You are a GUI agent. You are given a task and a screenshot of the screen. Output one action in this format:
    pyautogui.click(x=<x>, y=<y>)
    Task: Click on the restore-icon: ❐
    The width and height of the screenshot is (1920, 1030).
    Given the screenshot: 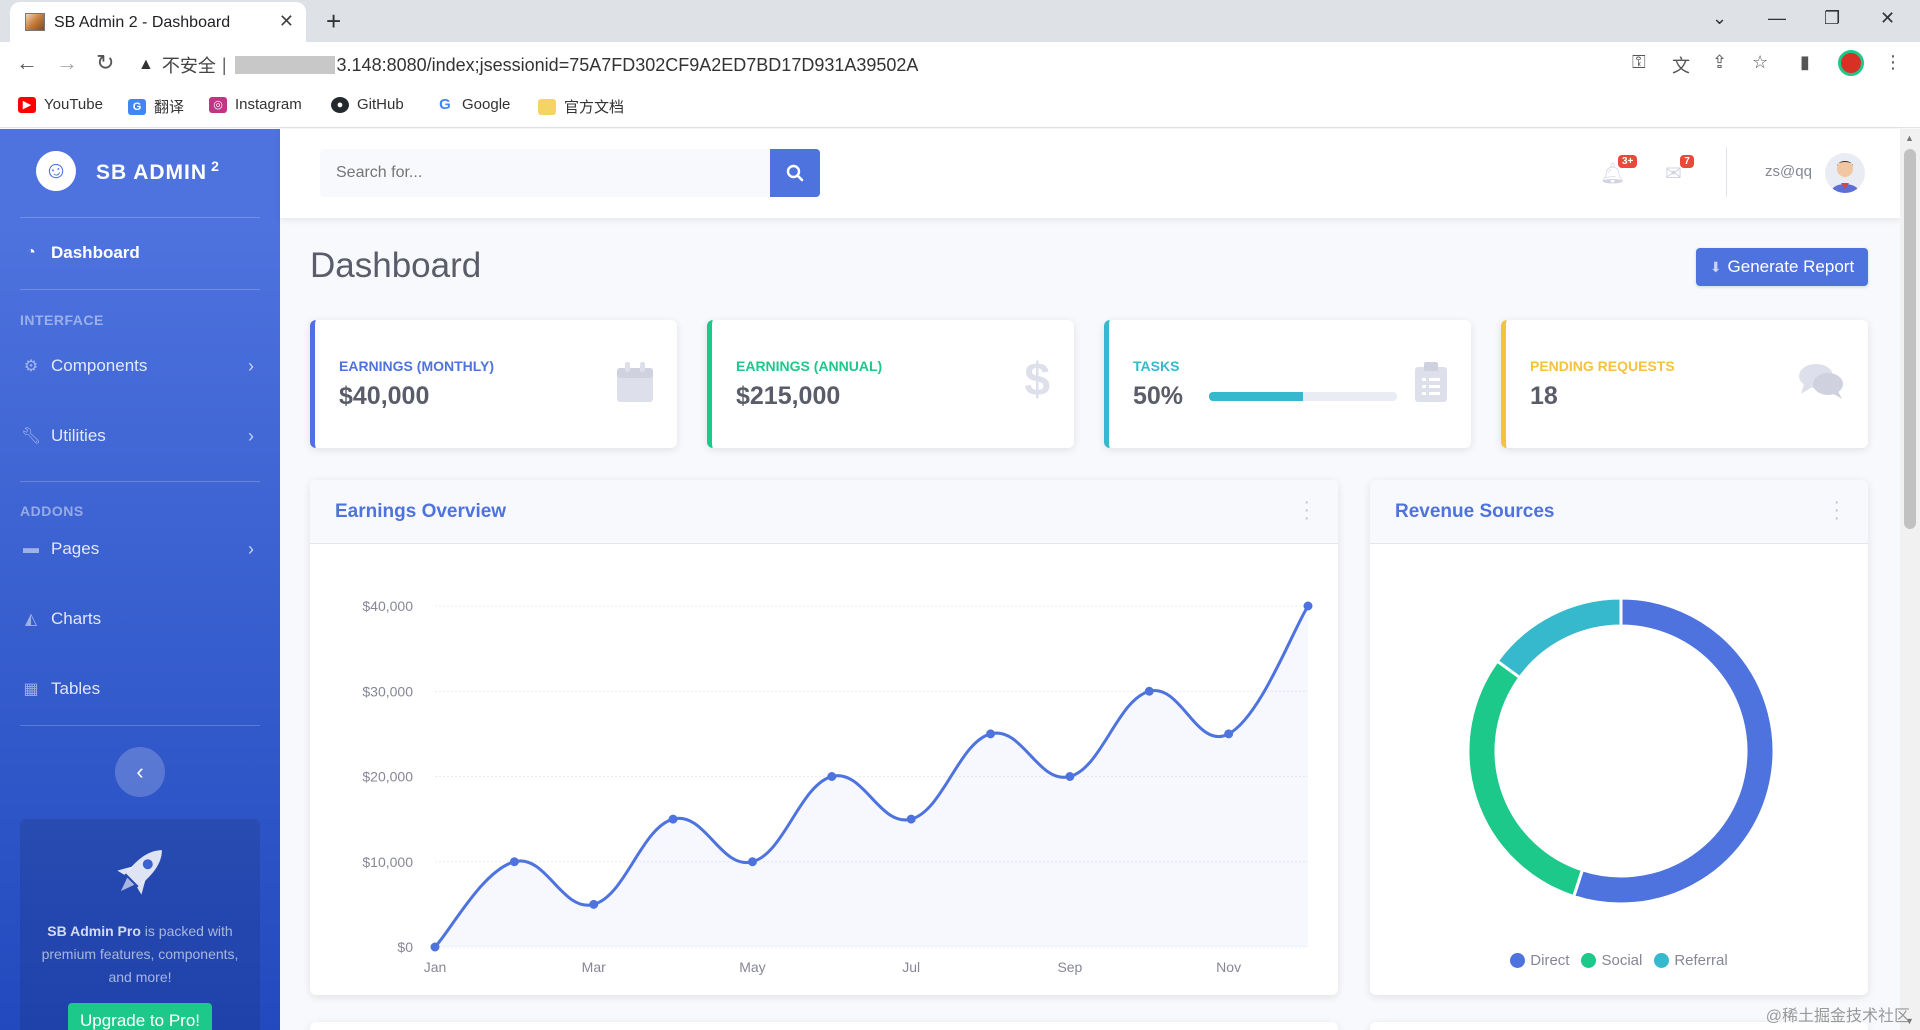 What is the action you would take?
    pyautogui.click(x=1832, y=18)
    